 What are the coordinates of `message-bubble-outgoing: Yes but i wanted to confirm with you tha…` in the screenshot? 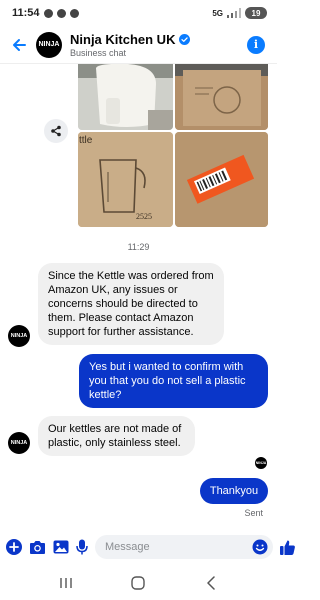 It's located at (173, 381).